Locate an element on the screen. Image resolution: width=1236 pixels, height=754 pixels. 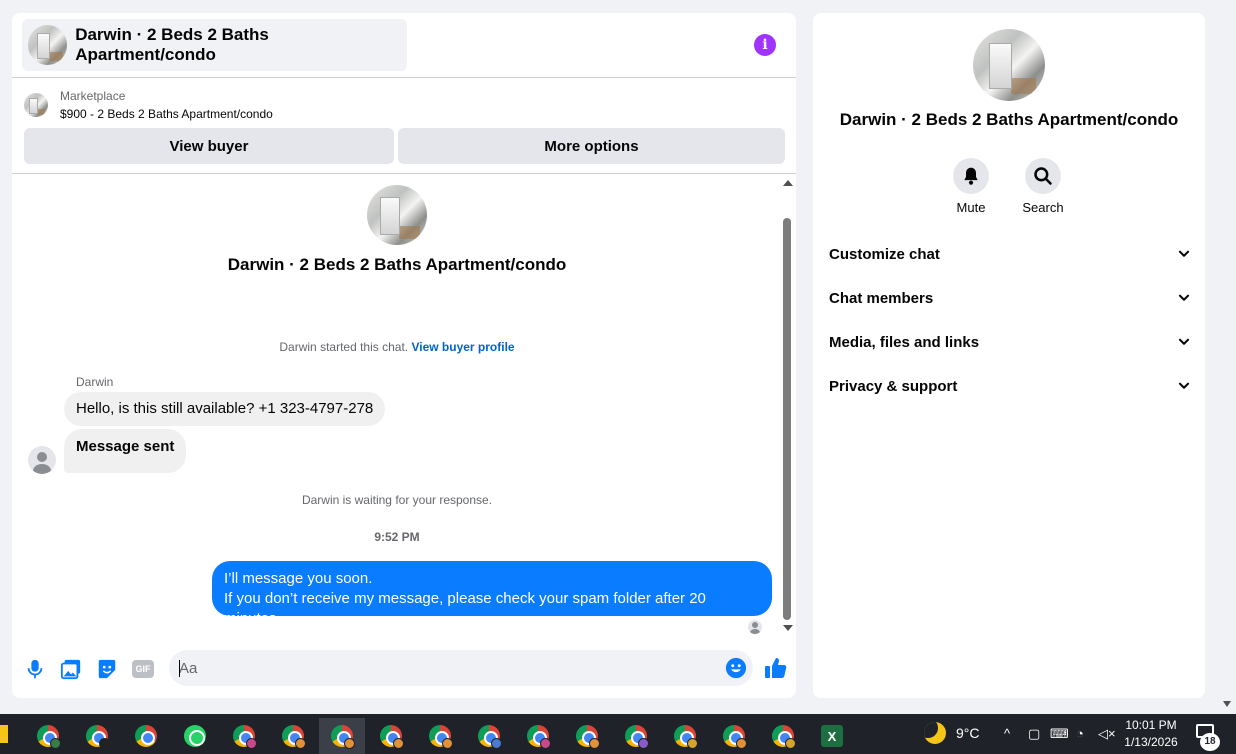
message-input is located at coordinates (444, 668).